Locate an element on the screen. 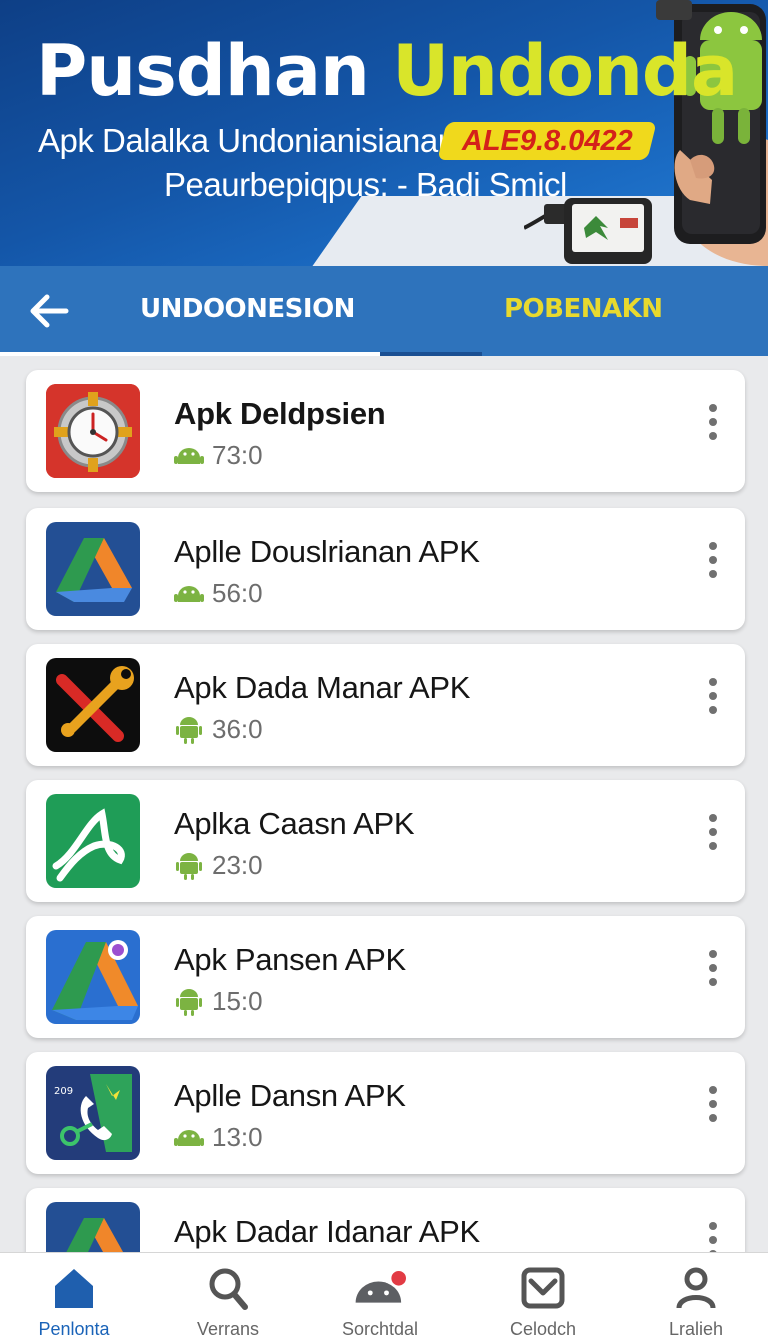  list-item: Apk Dada Manar APK 36:0 is located at coordinates (385, 705).